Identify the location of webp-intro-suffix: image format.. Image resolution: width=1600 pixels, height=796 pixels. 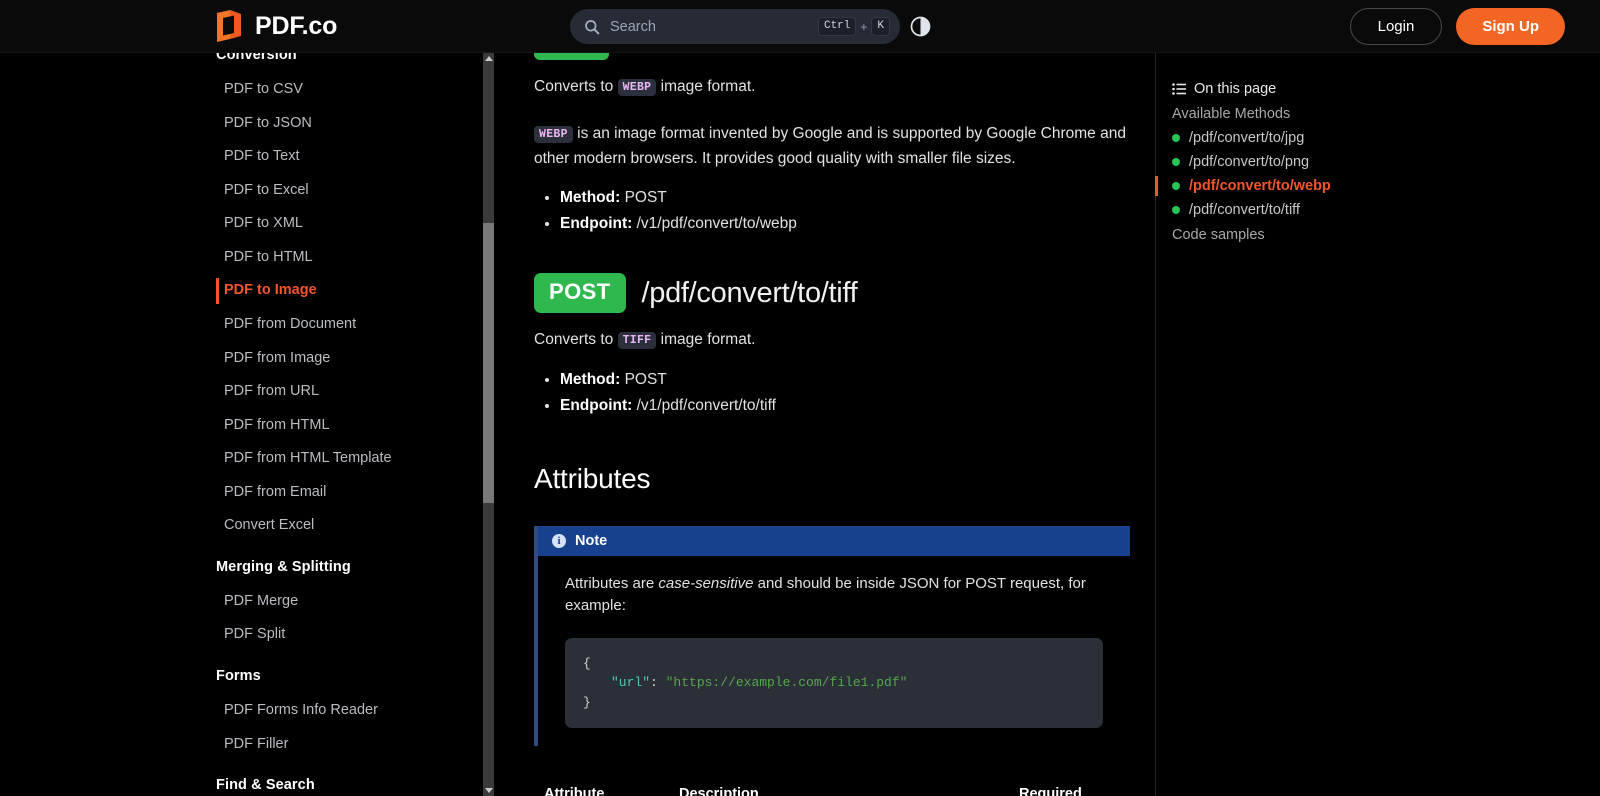
(706, 86).